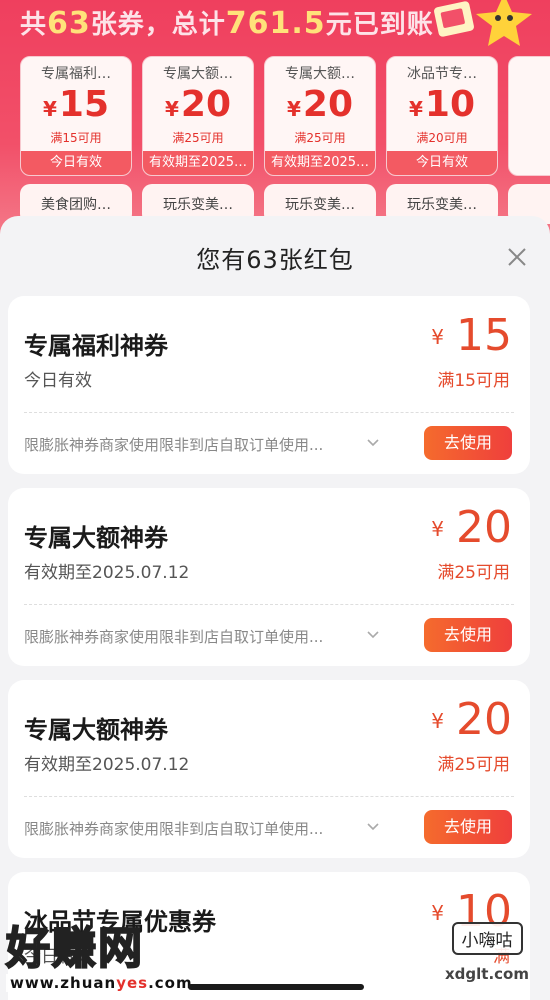 Image resolution: width=550 pixels, height=1000 pixels. What do you see at coordinates (84, 104) in the screenshot?
I see `mini-coupon-amount: 15` at bounding box center [84, 104].